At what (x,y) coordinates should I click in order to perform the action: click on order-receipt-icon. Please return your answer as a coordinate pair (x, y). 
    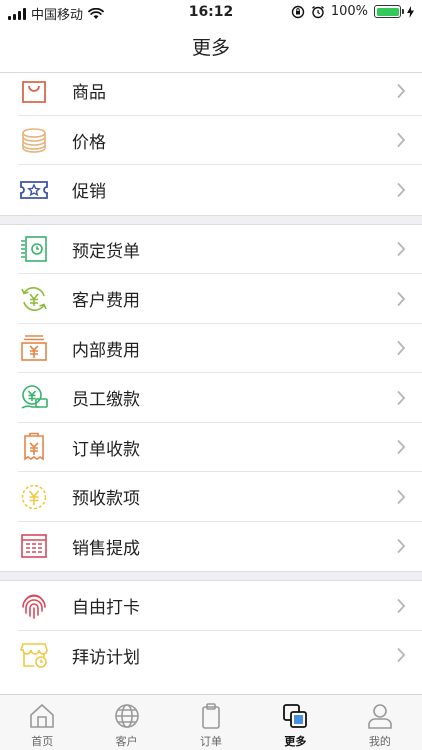
    Looking at the image, I should click on (34, 447).